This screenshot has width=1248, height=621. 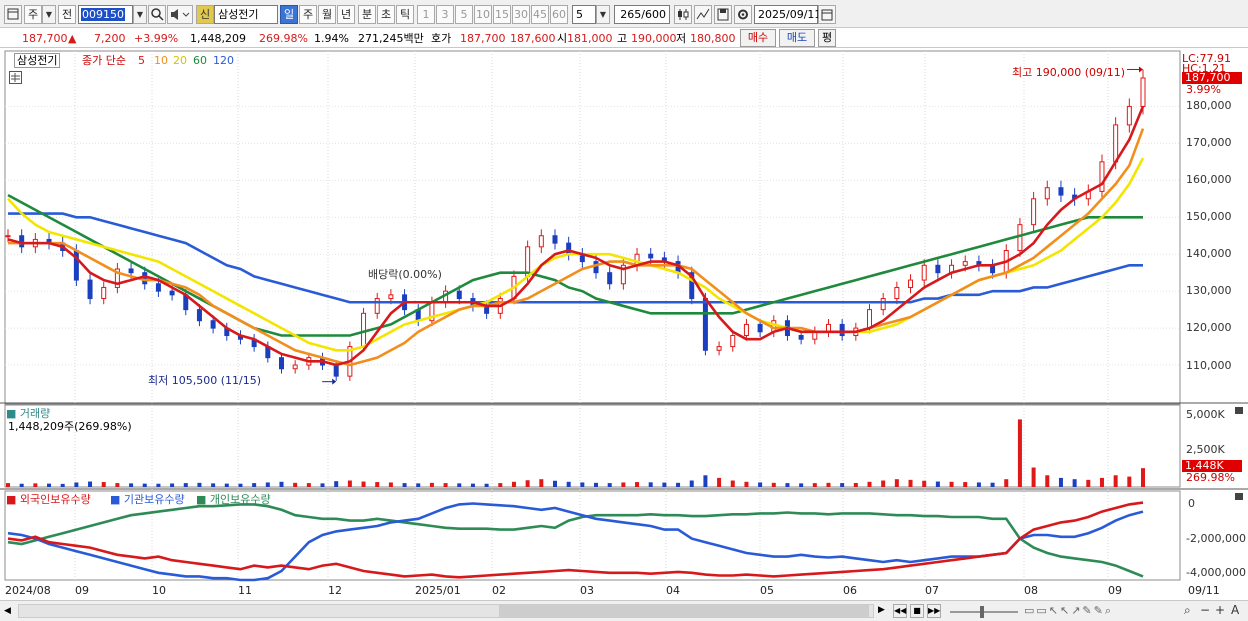 I want to click on institution-legend: ■ 기관보유수량, so click(x=147, y=499).